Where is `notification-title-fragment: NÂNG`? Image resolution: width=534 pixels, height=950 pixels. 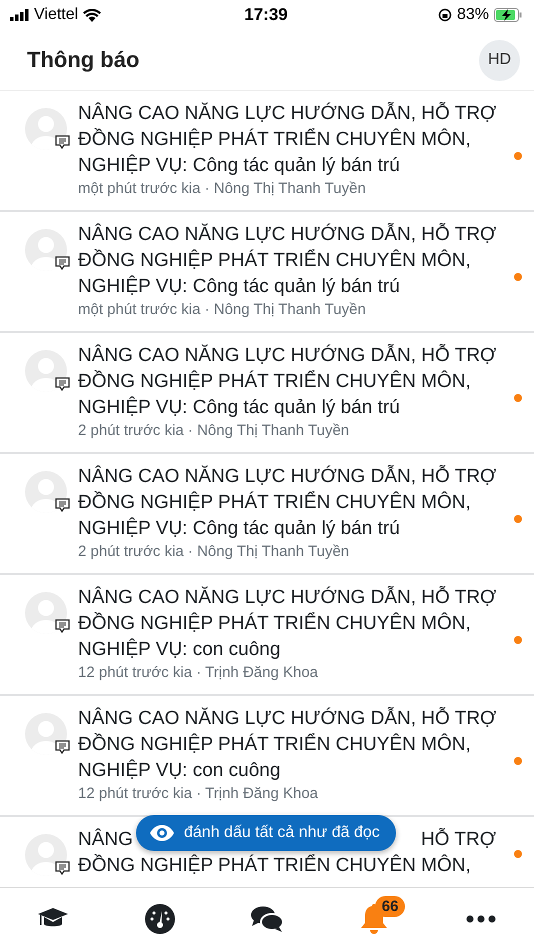
notification-title-fragment: NÂNG is located at coordinates (105, 839).